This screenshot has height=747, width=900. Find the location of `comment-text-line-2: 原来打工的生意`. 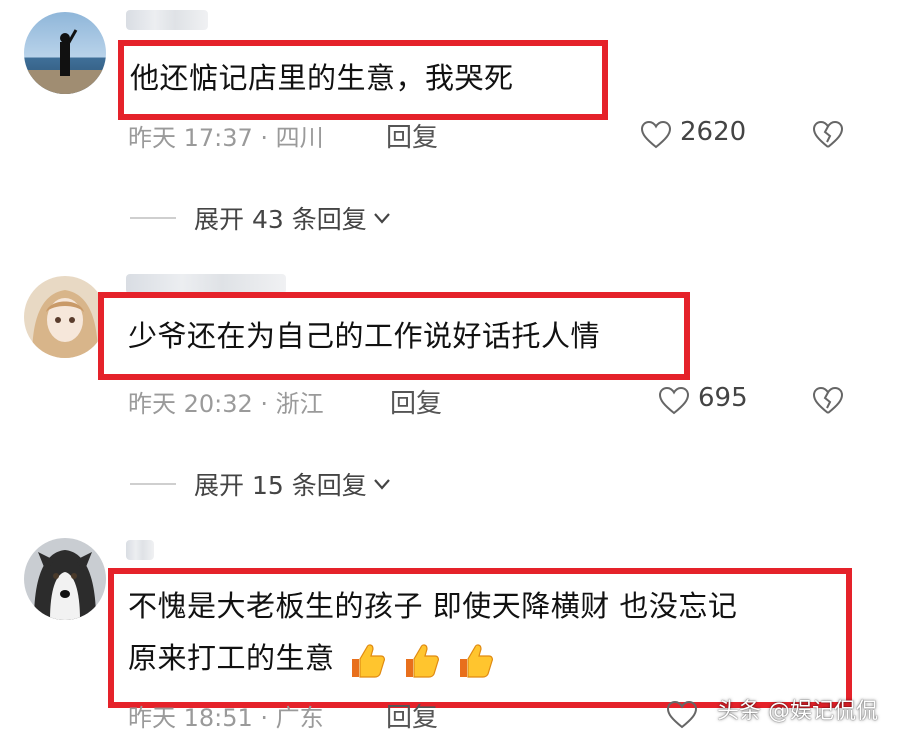

comment-text-line-2: 原来打工的生意 is located at coordinates (312, 659).